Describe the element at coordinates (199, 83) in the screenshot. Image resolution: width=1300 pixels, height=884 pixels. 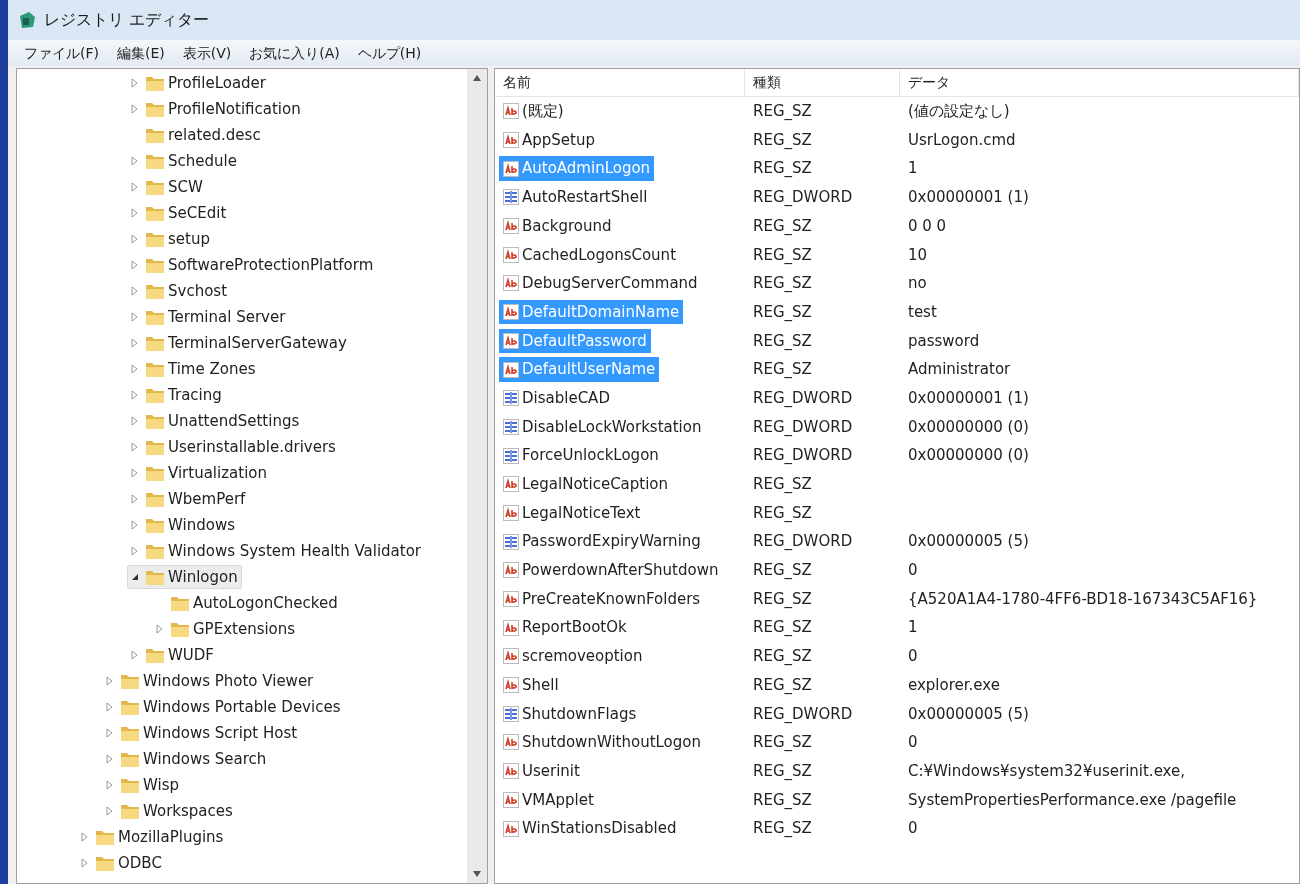
I see `tree-item: ProfileLoader` at that location.